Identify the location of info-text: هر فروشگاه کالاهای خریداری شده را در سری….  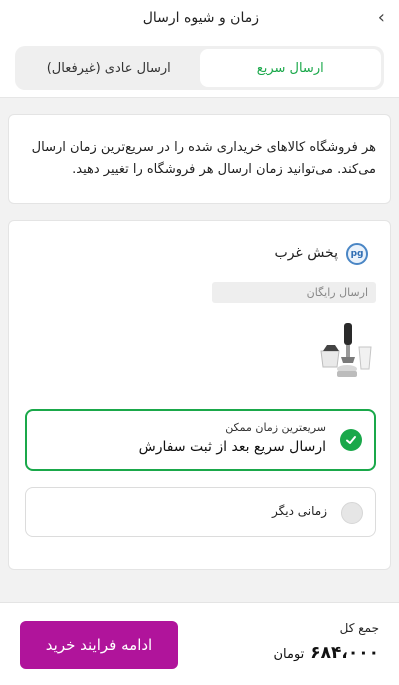
(203, 158).